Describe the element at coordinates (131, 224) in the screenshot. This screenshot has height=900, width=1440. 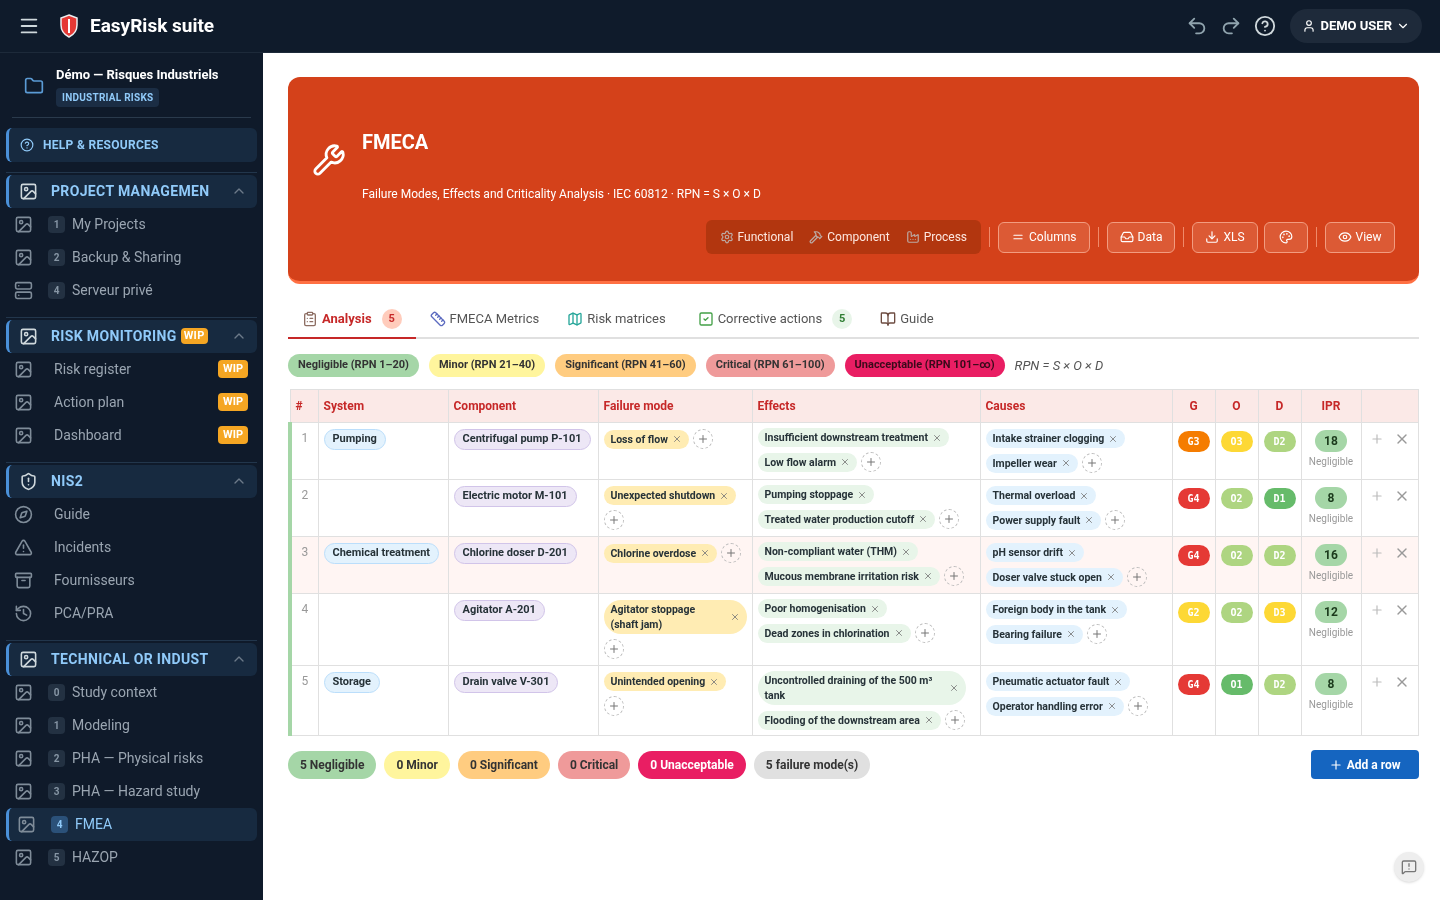
I see `sidebar-item: 1 My Projects` at that location.